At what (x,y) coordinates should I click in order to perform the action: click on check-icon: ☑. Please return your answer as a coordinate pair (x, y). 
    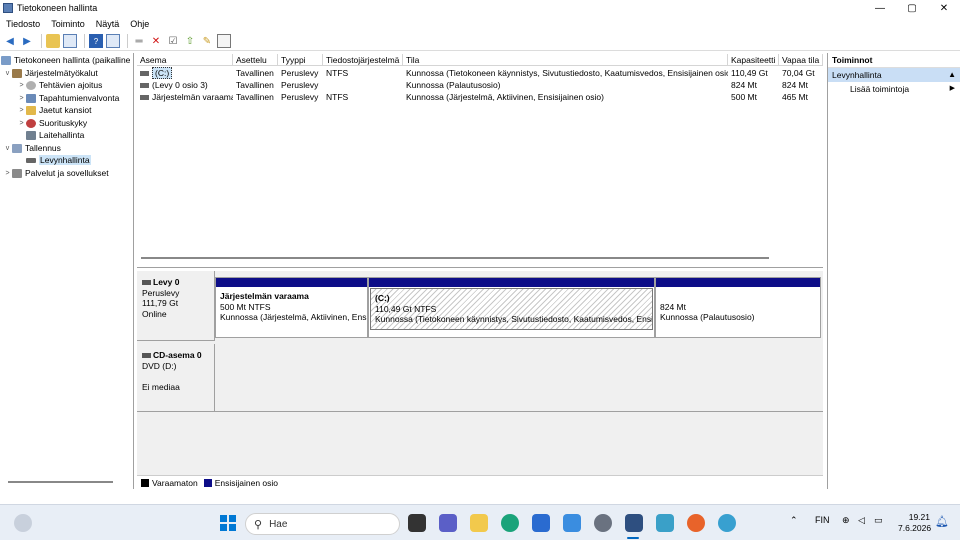
    Looking at the image, I should click on (173, 41).